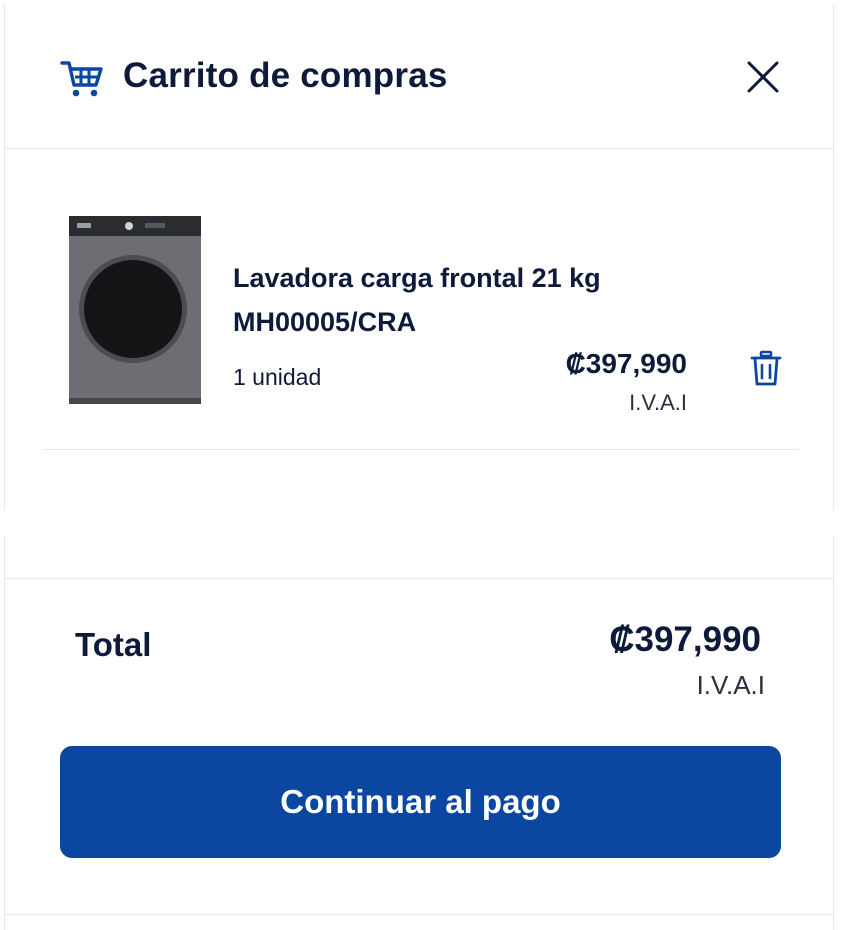  Describe the element at coordinates (626, 363) in the screenshot. I see `item-price: ₡397,990` at that location.